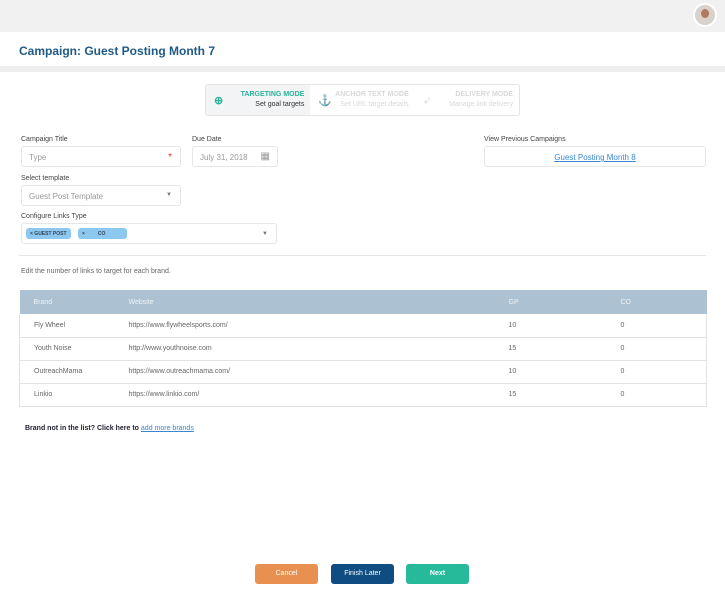 This screenshot has width=725, height=593. Describe the element at coordinates (54, 216) in the screenshot. I see `links-type-label: Configure Links Type` at that location.